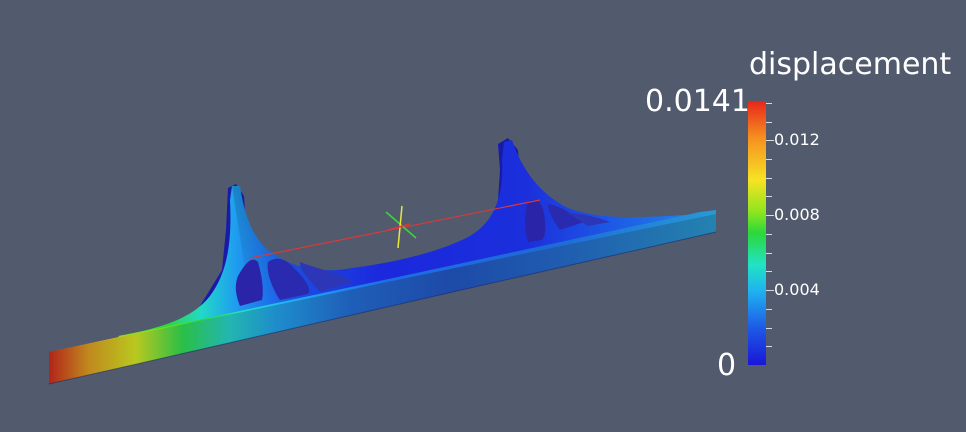  What do you see at coordinates (727, 365) in the screenshot?
I see `colorbar-min-label: 0` at bounding box center [727, 365].